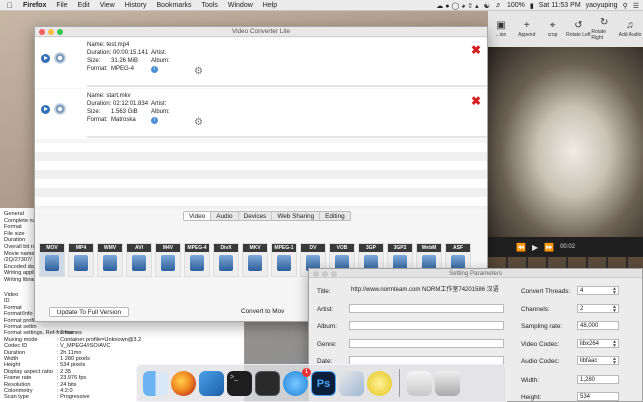 Image resolution: width=643 pixels, height=402 pixels. What do you see at coordinates (636, 6) in the screenshot?
I see `list-icon: ☰` at bounding box center [636, 6].